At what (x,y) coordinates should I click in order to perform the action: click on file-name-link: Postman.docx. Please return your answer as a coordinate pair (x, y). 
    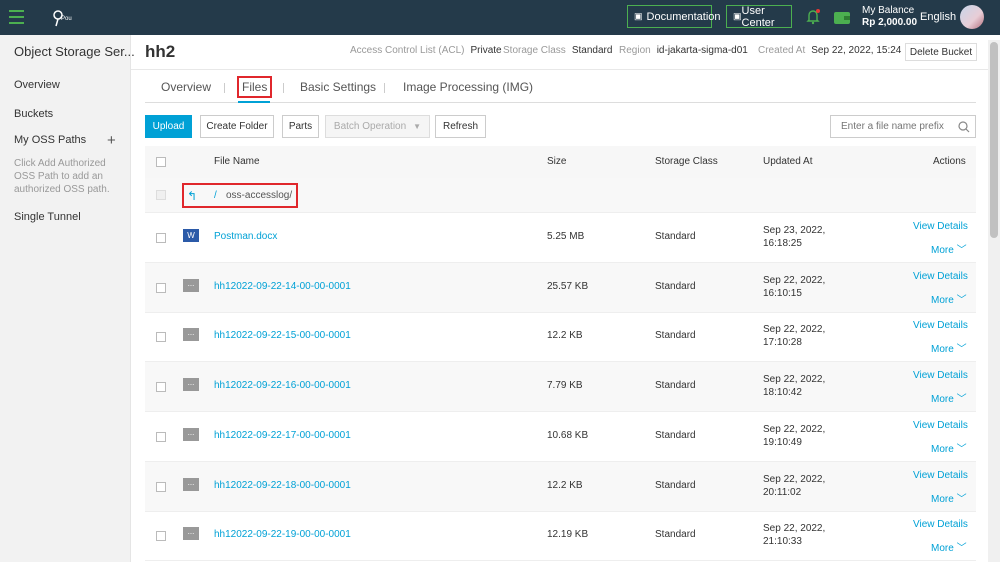
    Looking at the image, I should click on (245, 236).